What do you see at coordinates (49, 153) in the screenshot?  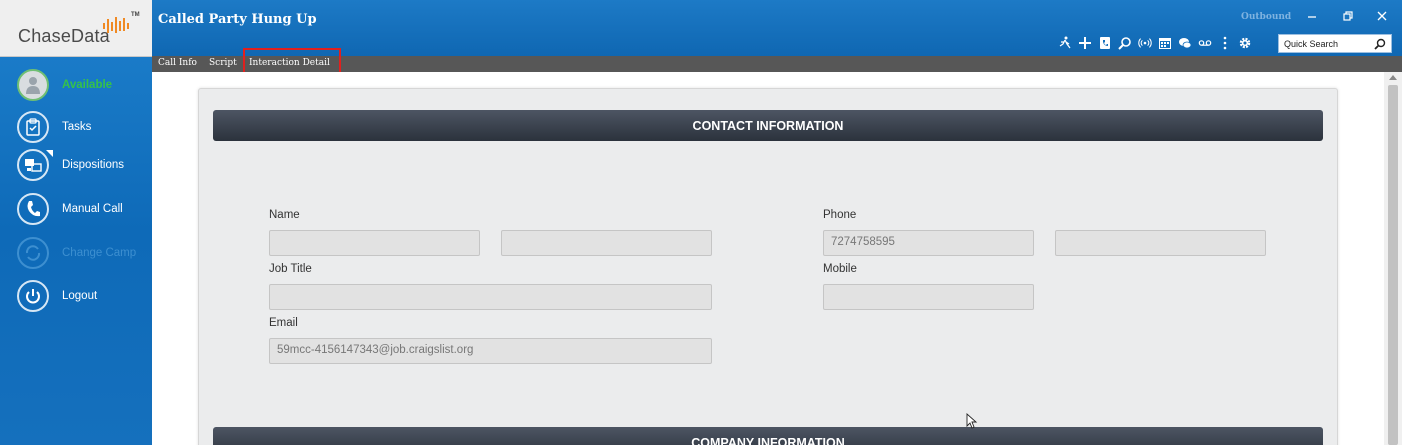 I see `corner-flag-icon` at bounding box center [49, 153].